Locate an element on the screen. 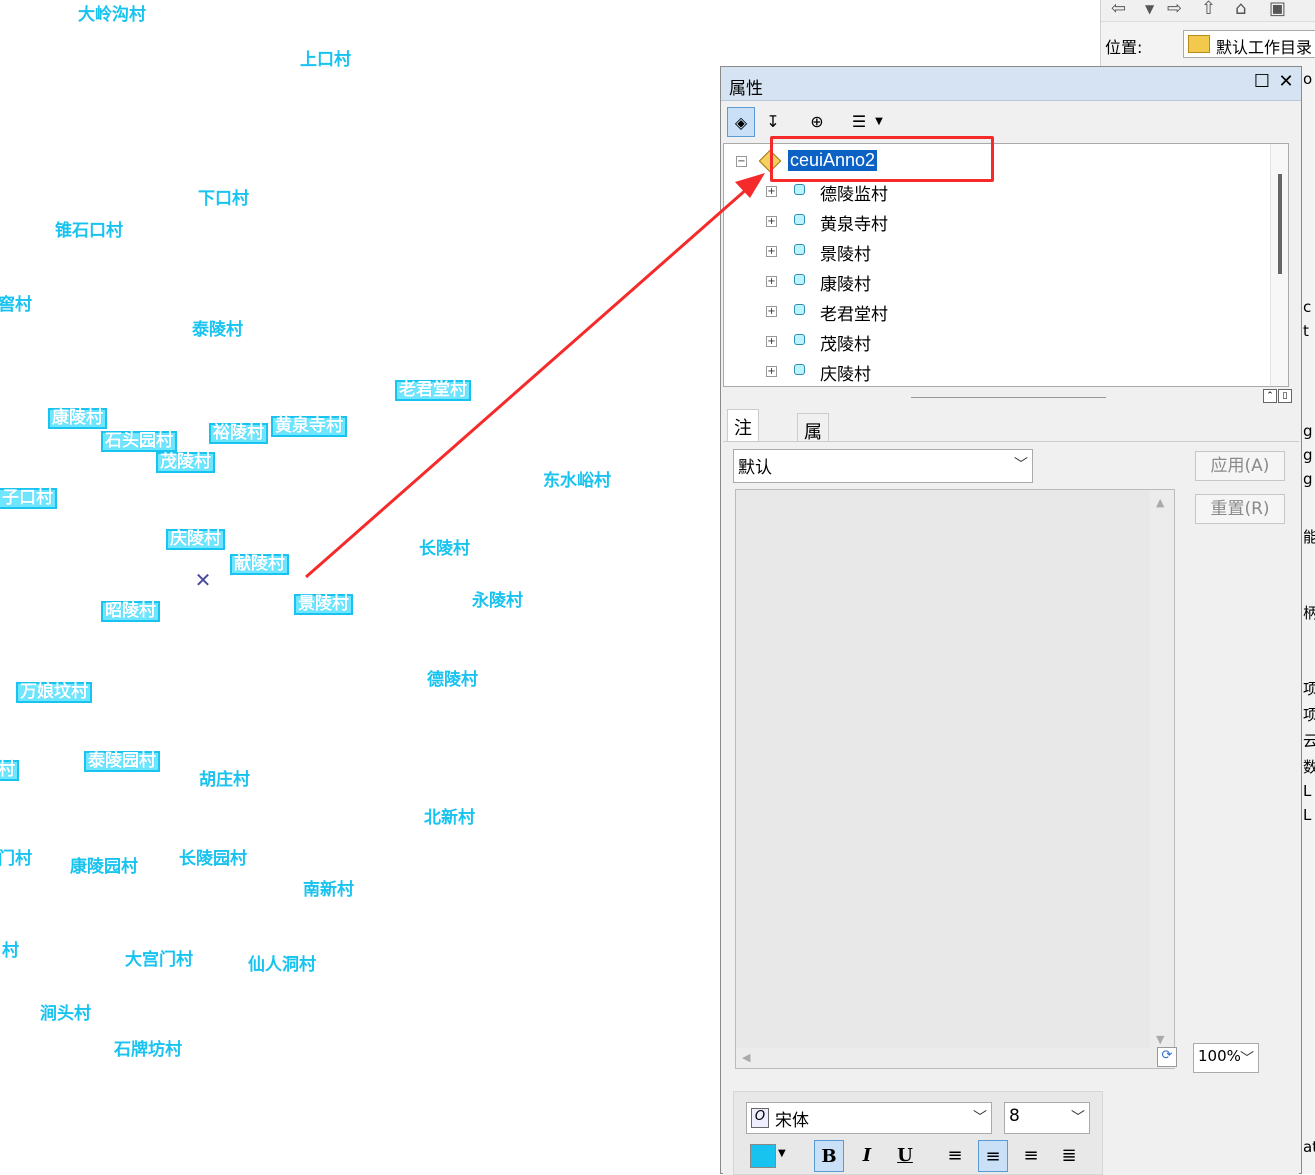  tab-annotation: 注记 is located at coordinates (743, 437).